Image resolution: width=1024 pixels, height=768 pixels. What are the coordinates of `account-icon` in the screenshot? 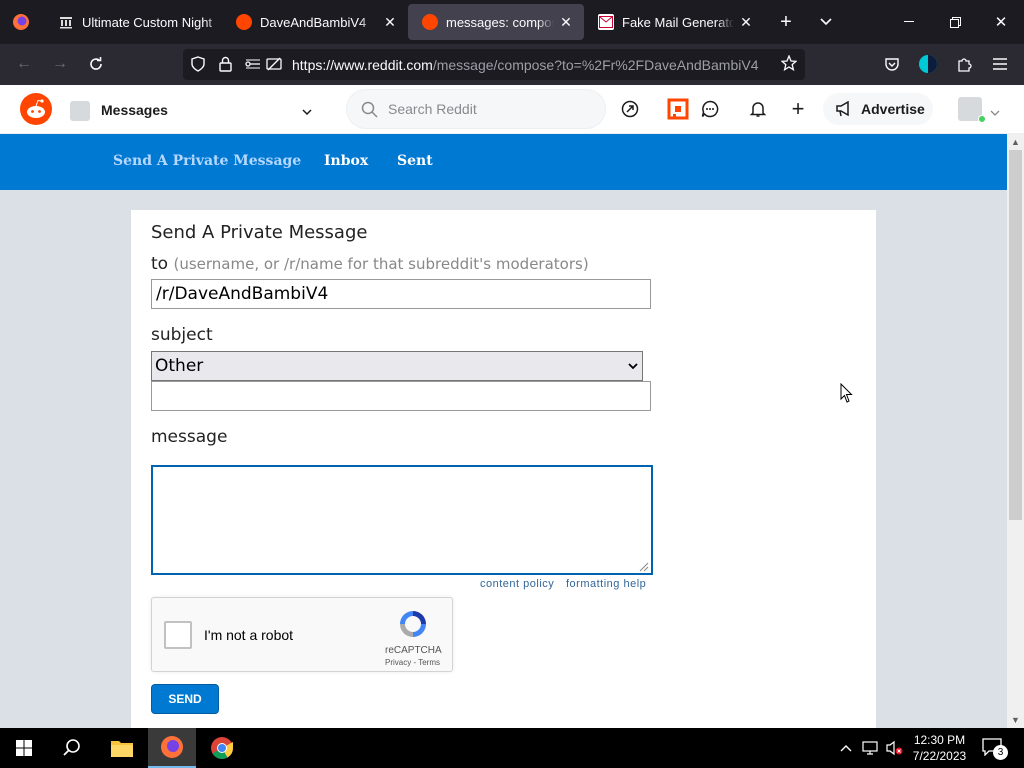 It's located at (928, 64).